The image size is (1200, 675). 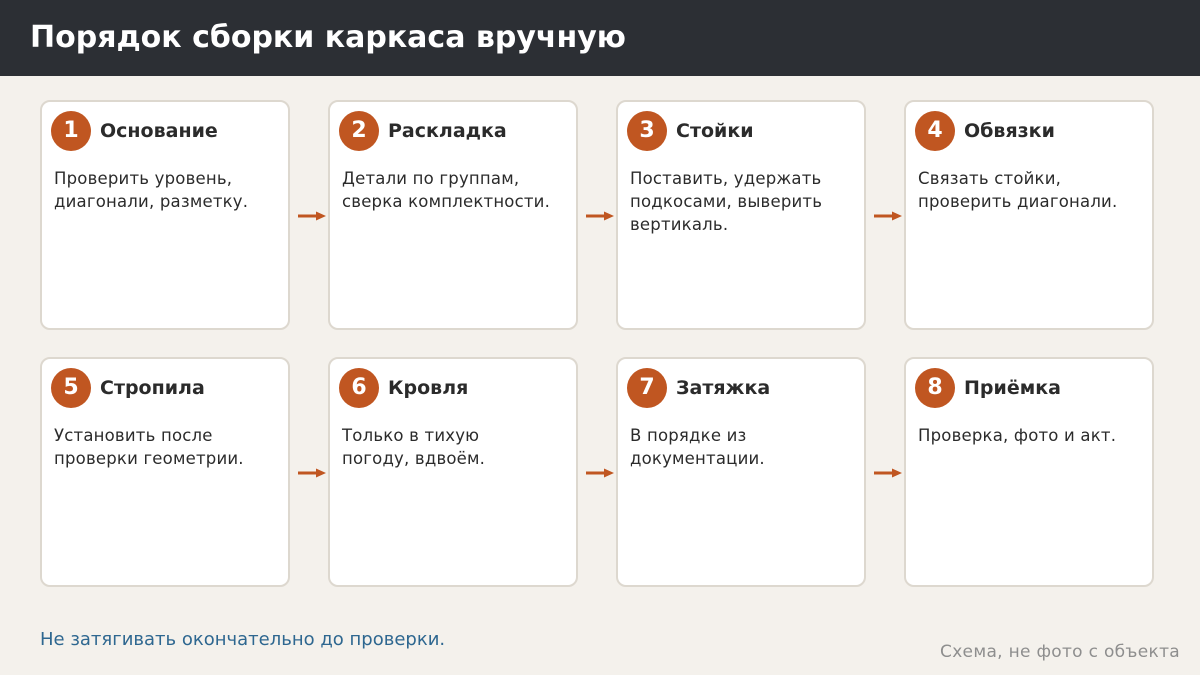 I want to click on step-number-badge: 3, so click(x=647, y=131).